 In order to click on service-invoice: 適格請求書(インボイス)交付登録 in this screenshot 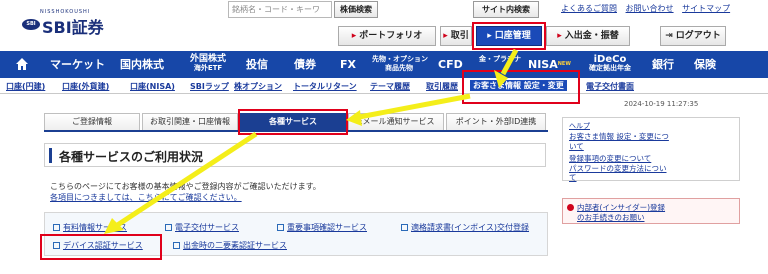, I will do `click(465, 227)`.